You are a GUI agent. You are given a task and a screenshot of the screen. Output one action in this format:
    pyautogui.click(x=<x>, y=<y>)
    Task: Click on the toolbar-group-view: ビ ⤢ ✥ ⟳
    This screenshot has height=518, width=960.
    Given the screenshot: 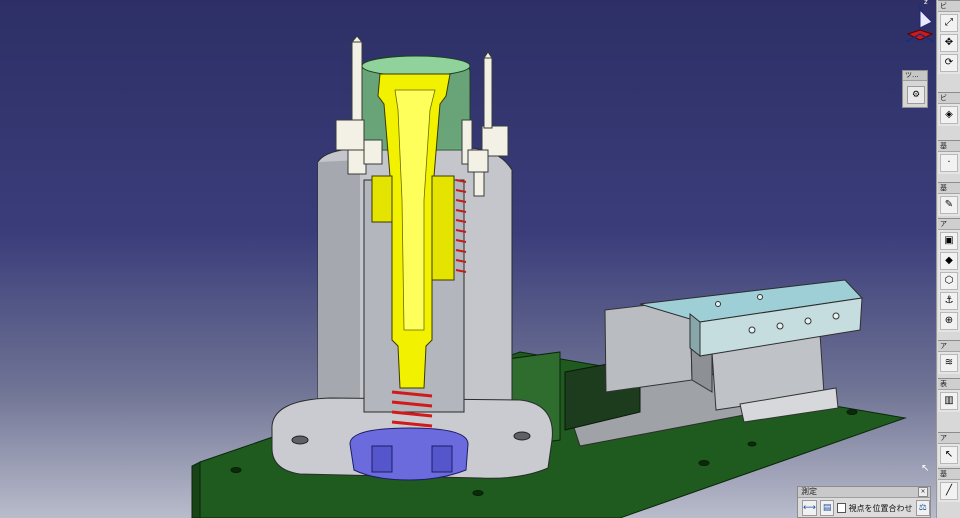 What is the action you would take?
    pyautogui.click(x=949, y=37)
    